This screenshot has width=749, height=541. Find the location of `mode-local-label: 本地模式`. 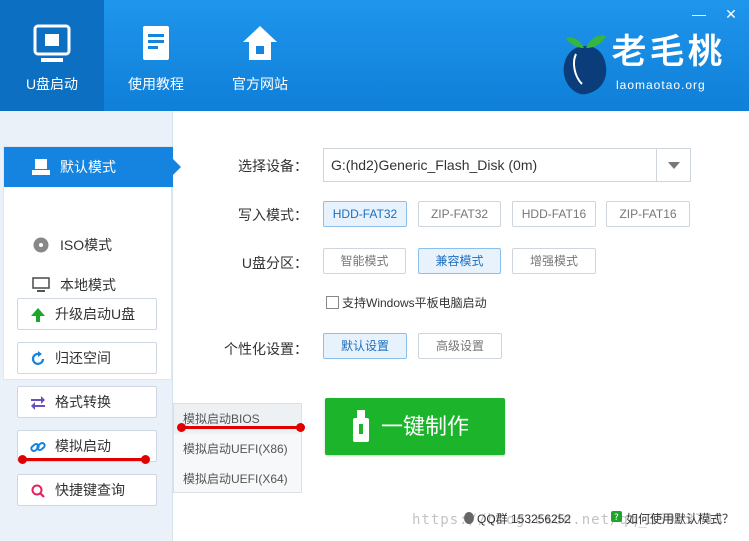

mode-local-label: 本地模式 is located at coordinates (88, 285).